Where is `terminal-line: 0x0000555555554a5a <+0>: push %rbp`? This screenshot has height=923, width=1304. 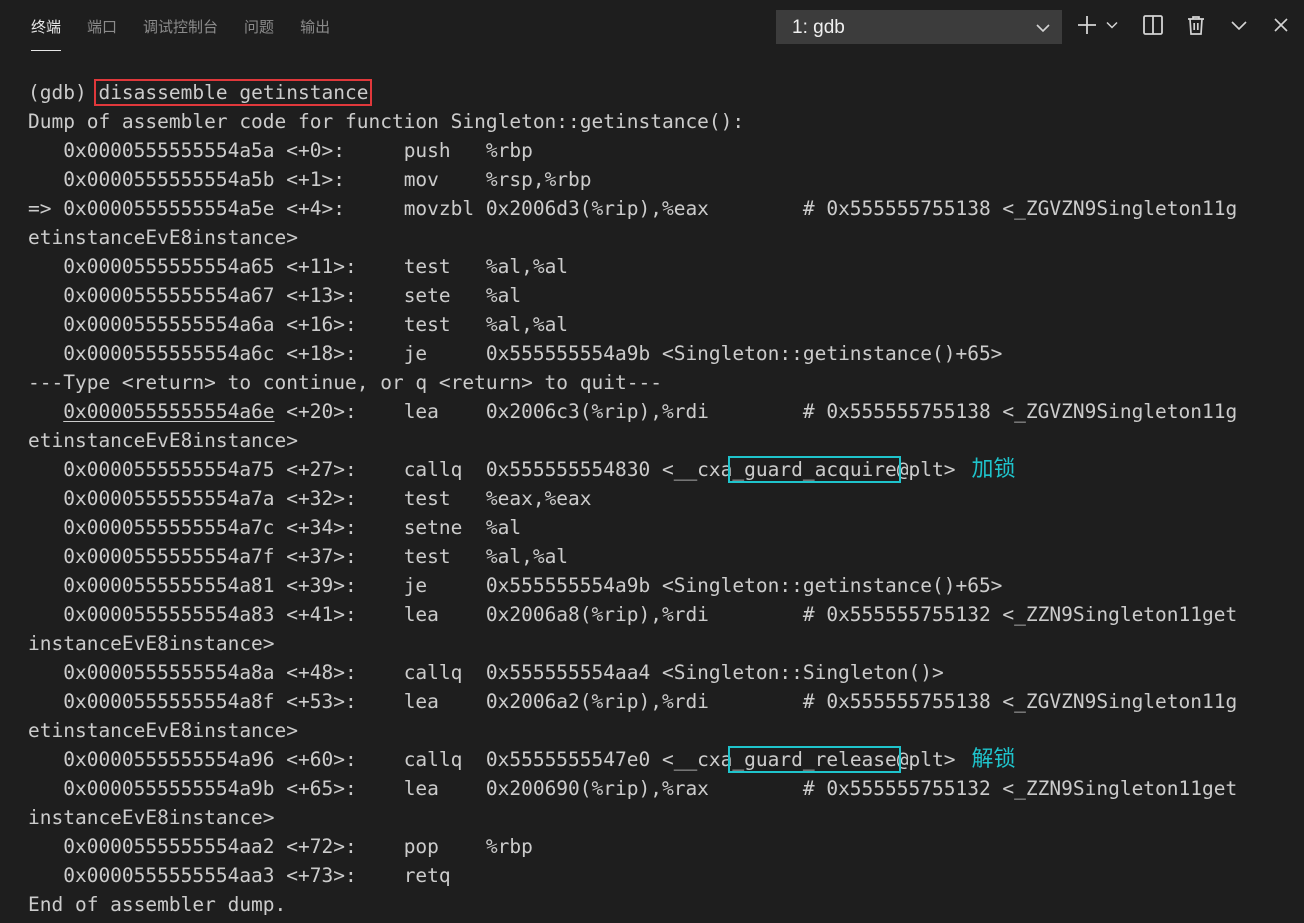
terminal-line: 0x0000555555554a5a <+0>: push %rbp is located at coordinates (280, 150).